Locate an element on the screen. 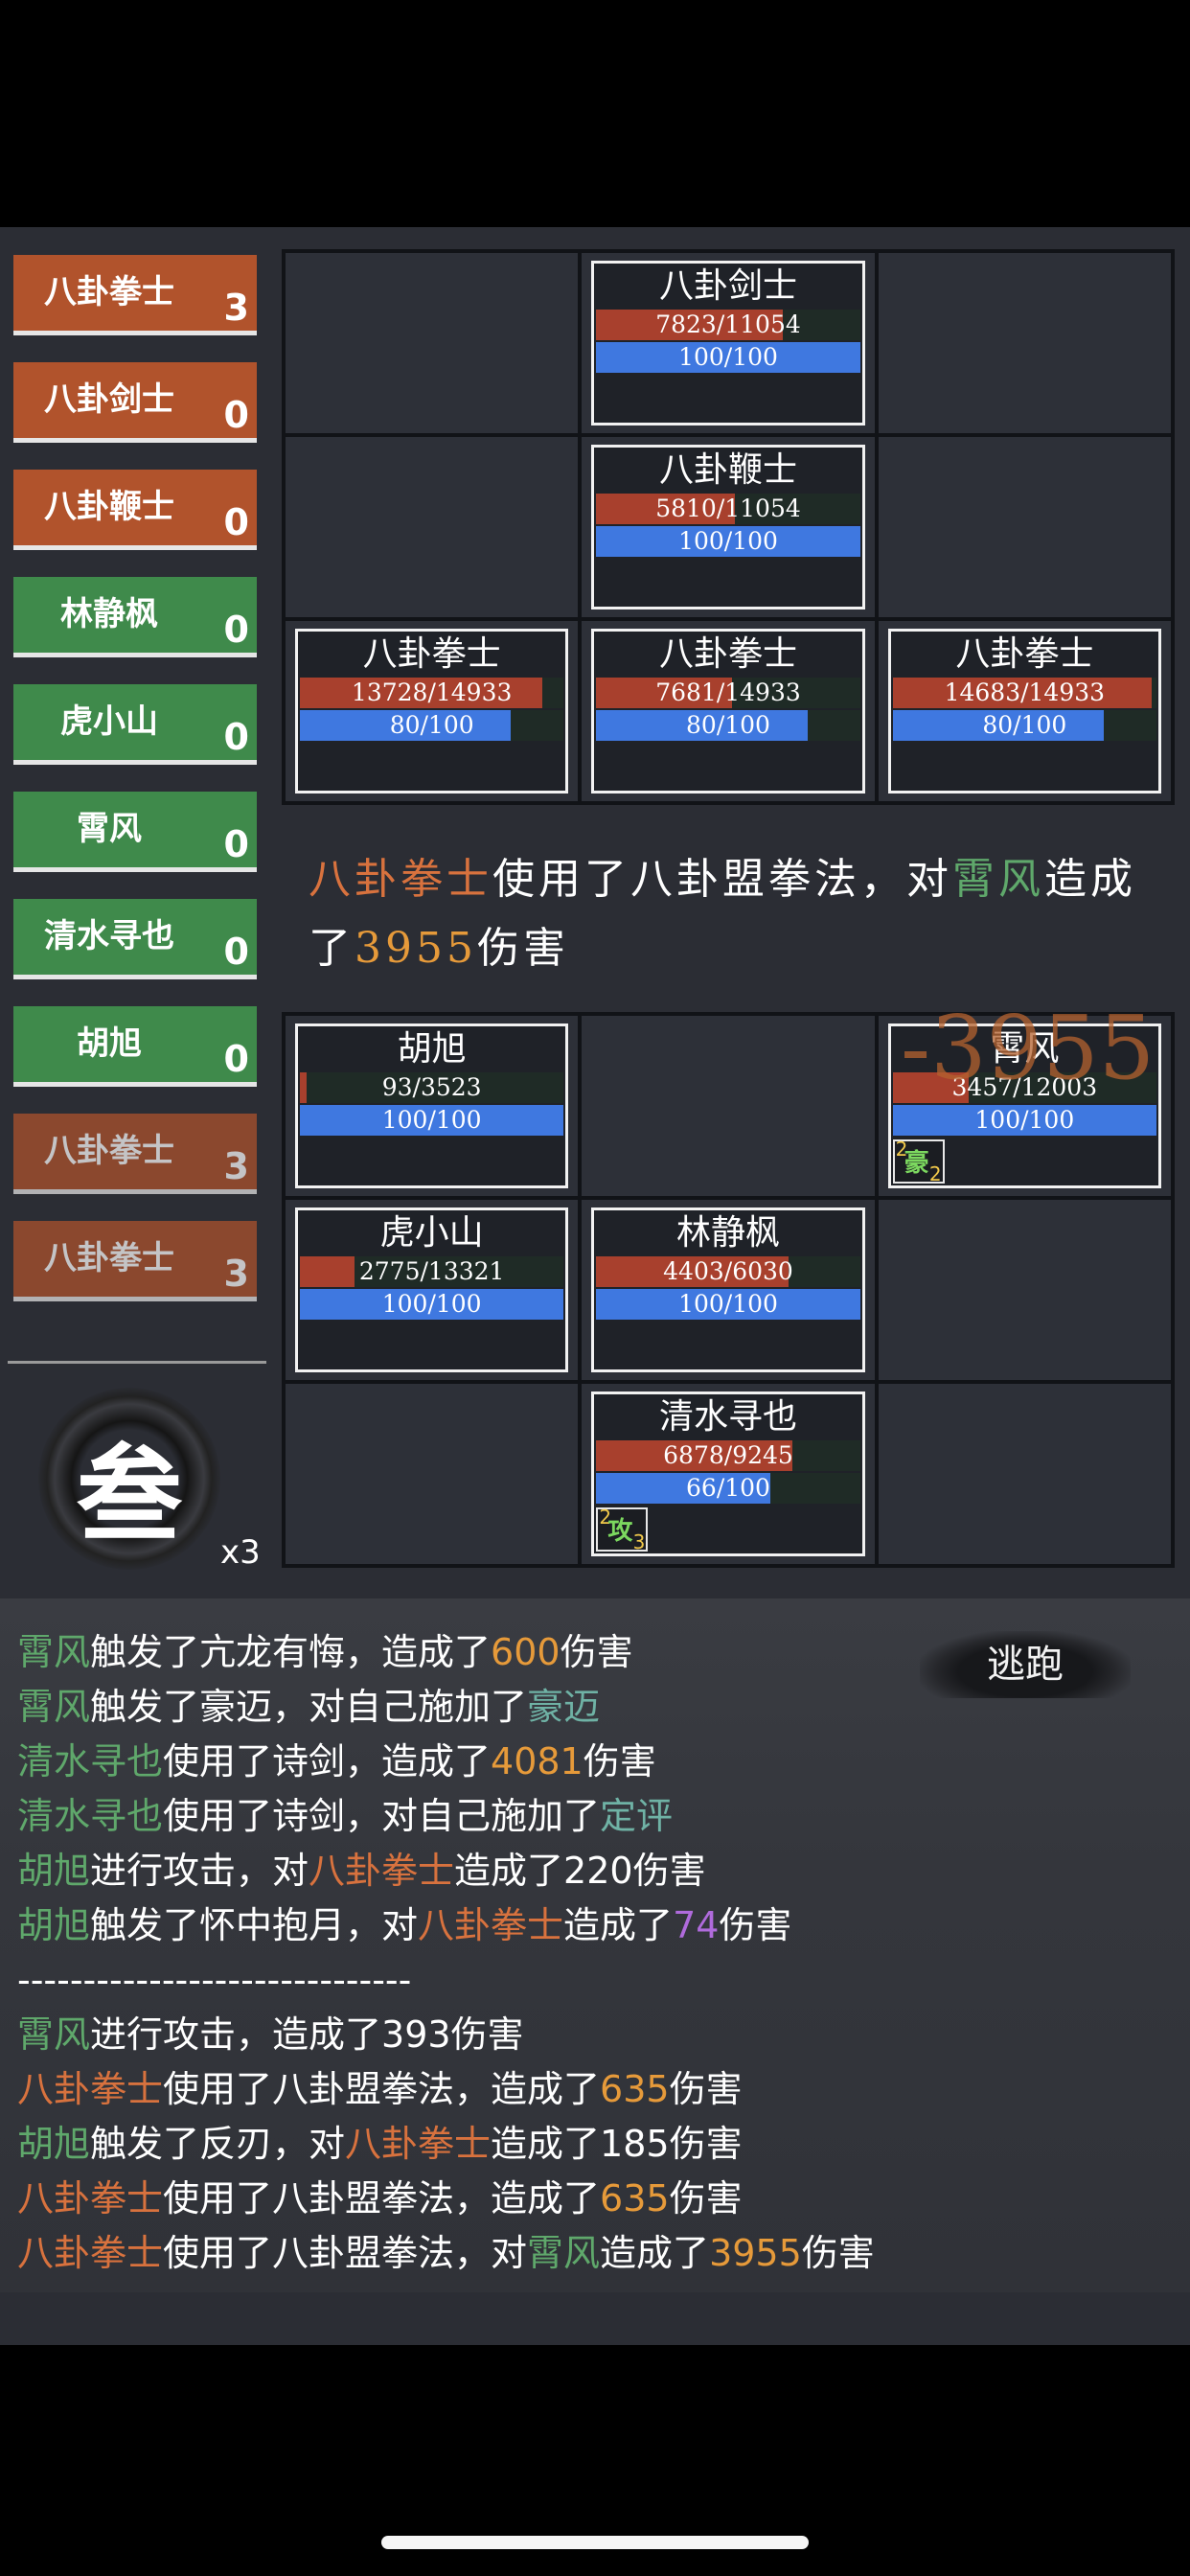 The height and width of the screenshot is (2576, 1190). unit-name: 八卦拳士 is located at coordinates (728, 654).